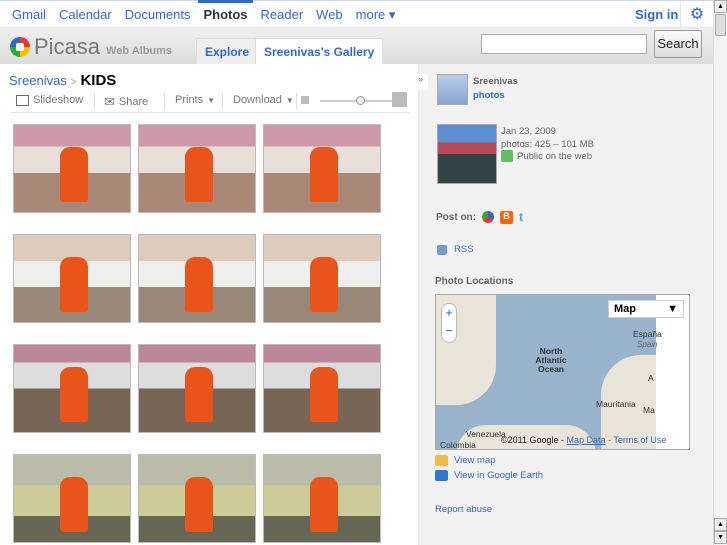 The image size is (727, 545). I want to click on buzz-icon, so click(488, 217).